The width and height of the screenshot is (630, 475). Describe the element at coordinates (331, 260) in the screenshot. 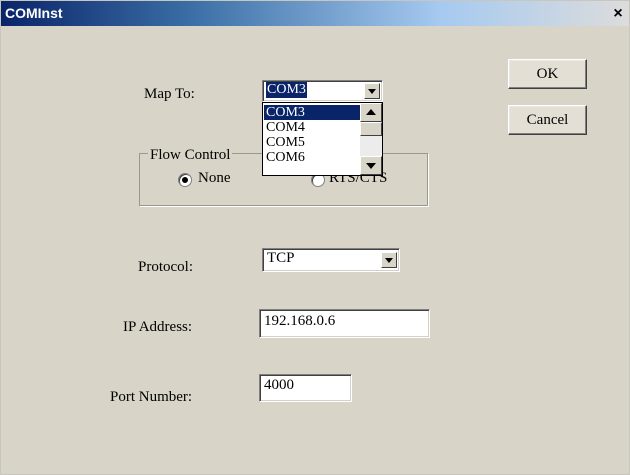

I see `protocol-select: TCP` at that location.